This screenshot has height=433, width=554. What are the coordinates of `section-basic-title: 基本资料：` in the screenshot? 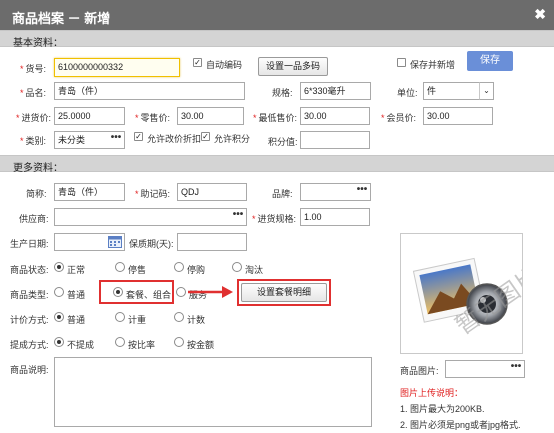 It's located at (38, 43).